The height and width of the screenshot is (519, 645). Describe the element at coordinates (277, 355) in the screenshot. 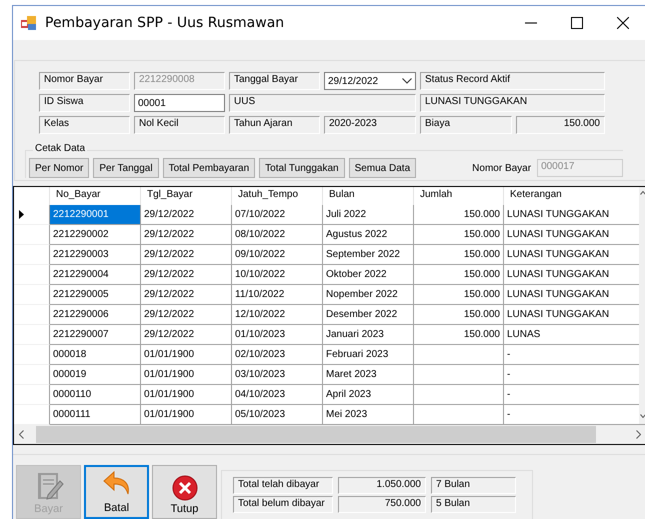

I see `table-cell: 02/10/2023` at that location.